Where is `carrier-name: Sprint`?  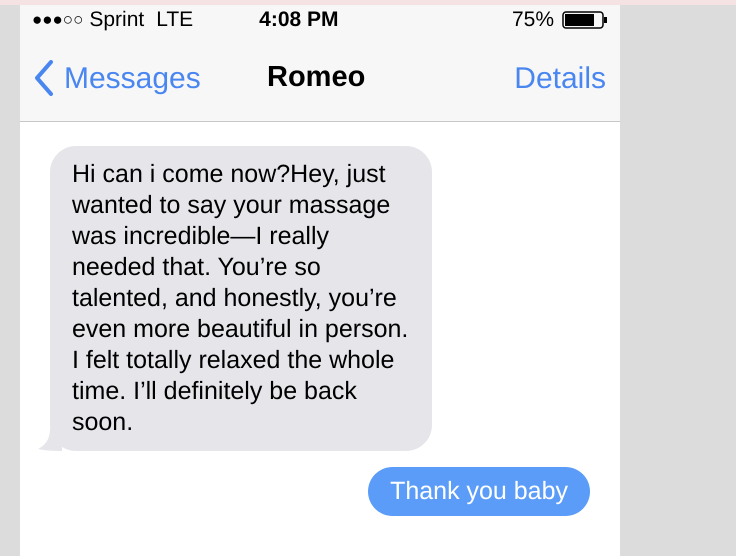 carrier-name: Sprint is located at coordinates (116, 20).